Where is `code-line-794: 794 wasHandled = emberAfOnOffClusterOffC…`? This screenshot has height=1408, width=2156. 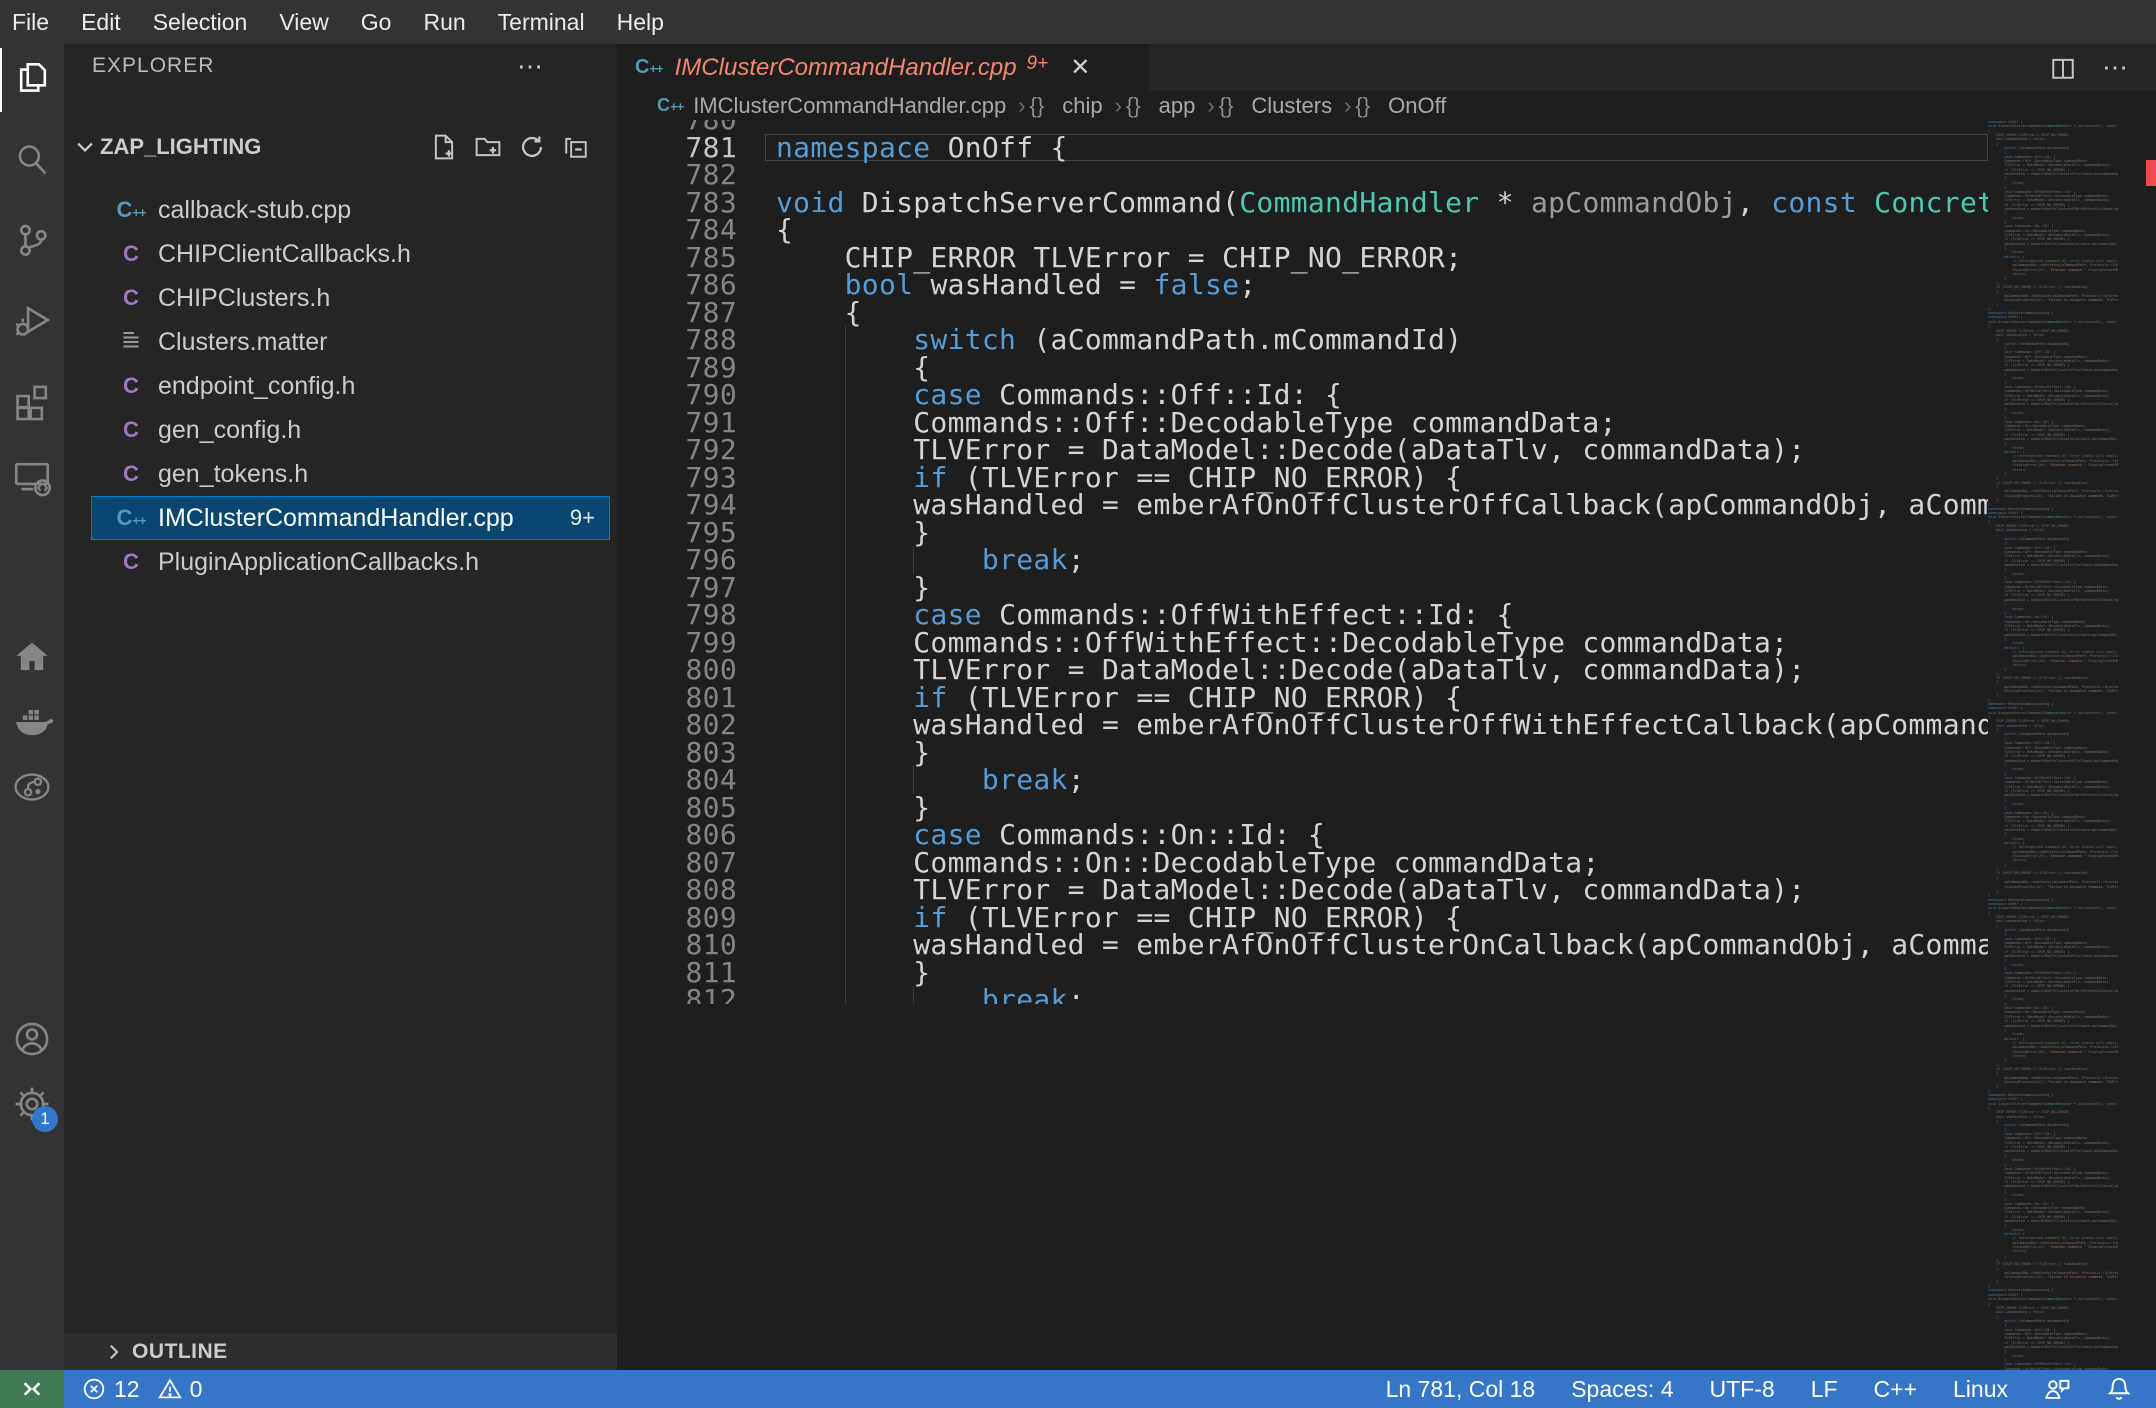
code-line-794: 794 wasHandled = emberAfOnOffClusterOffC… is located at coordinates (1302, 505).